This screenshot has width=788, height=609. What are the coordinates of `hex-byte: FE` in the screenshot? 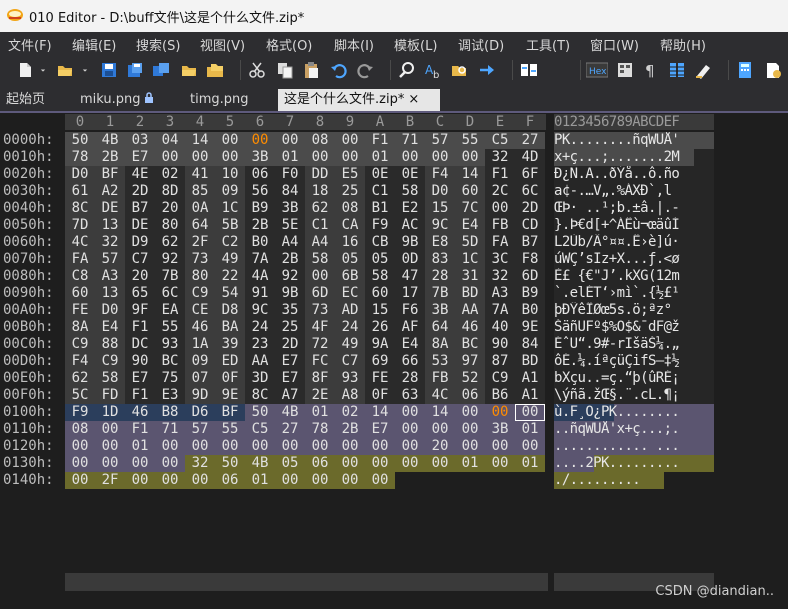 It's located at (380, 378).